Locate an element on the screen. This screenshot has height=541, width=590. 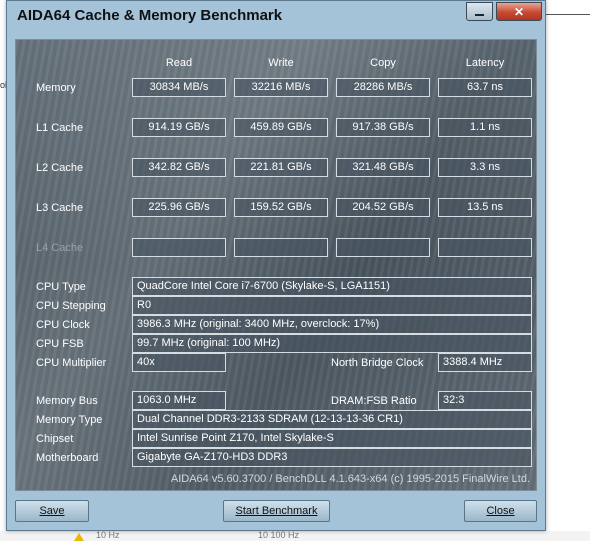
column-header-read: Read is located at coordinates (179, 63).